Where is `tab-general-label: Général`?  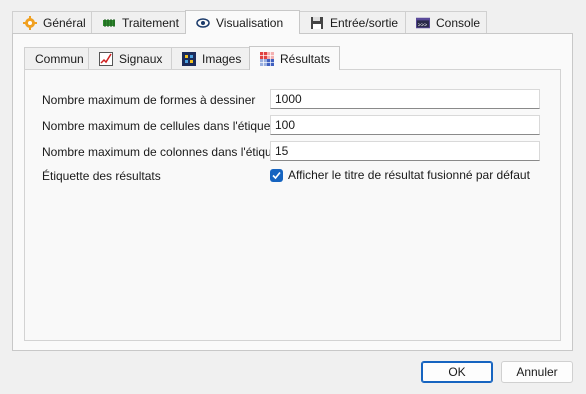
tab-general-label: Général is located at coordinates (64, 22).